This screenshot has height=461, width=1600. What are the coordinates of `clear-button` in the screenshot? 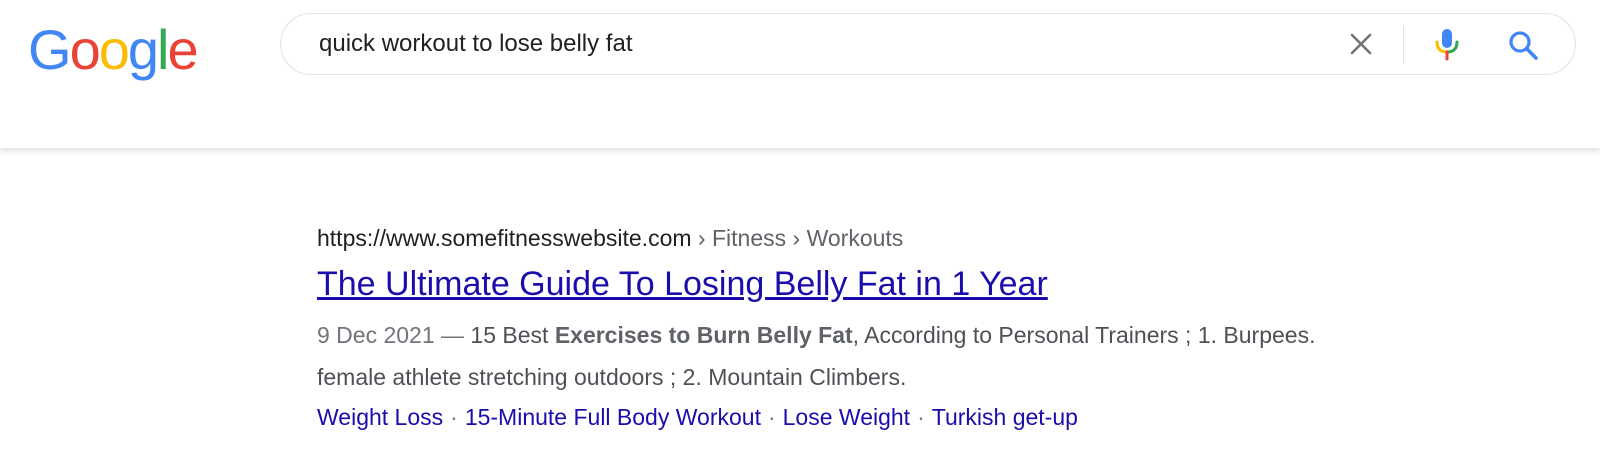 It's located at (1361, 44).